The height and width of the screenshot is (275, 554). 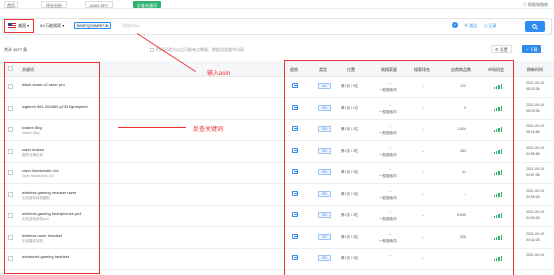 What do you see at coordinates (533, 89) in the screenshot?
I see `updated-time: 05:23:36` at bounding box center [533, 89].